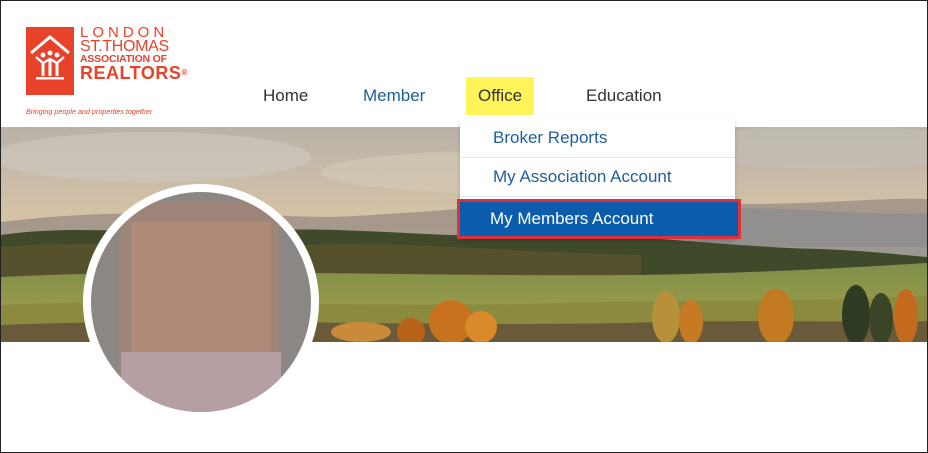 The height and width of the screenshot is (453, 928). Describe the element at coordinates (599, 219) in the screenshot. I see `menu-item-my-members-account: My Members Account` at that location.